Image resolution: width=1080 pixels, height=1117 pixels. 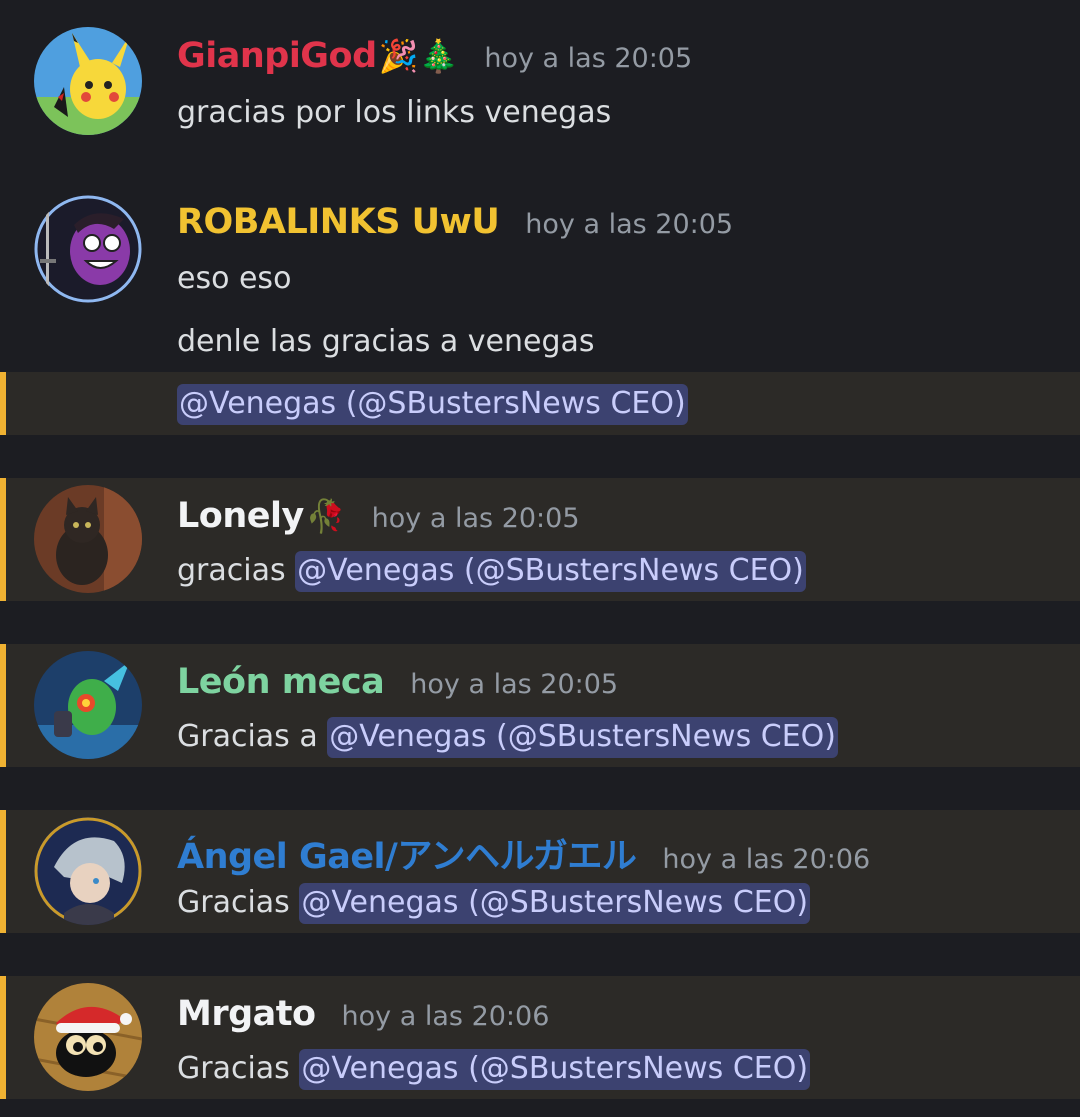 What do you see at coordinates (234, 278) in the screenshot?
I see `message-text: eso eso` at bounding box center [234, 278].